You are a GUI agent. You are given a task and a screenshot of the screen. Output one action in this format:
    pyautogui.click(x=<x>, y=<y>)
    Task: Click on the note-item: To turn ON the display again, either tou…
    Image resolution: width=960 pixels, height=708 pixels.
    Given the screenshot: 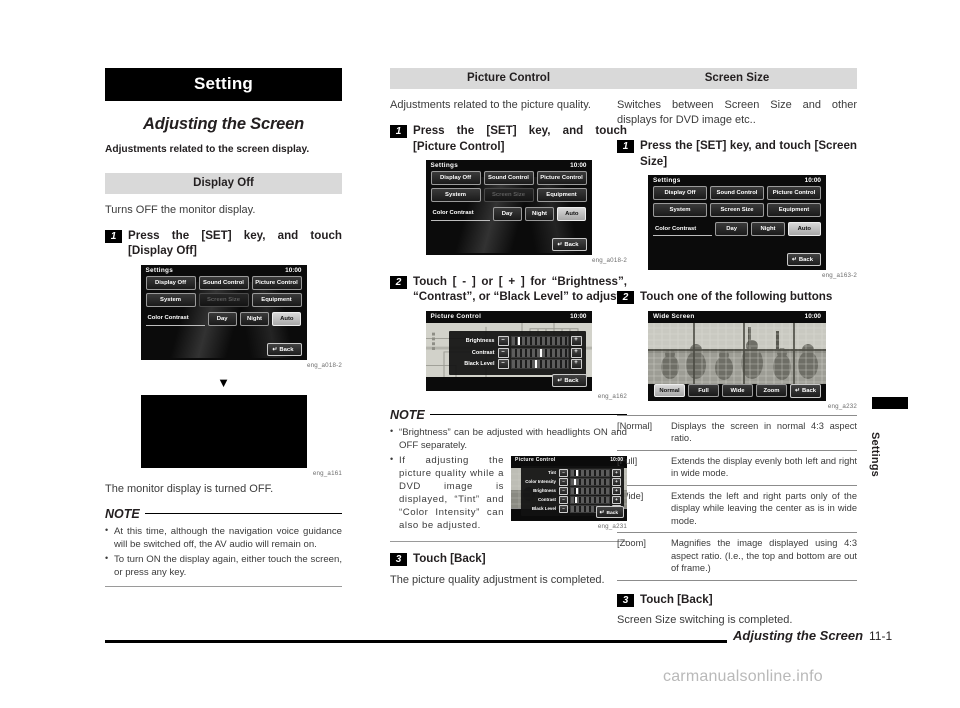 What is the action you would take?
    pyautogui.click(x=223, y=565)
    